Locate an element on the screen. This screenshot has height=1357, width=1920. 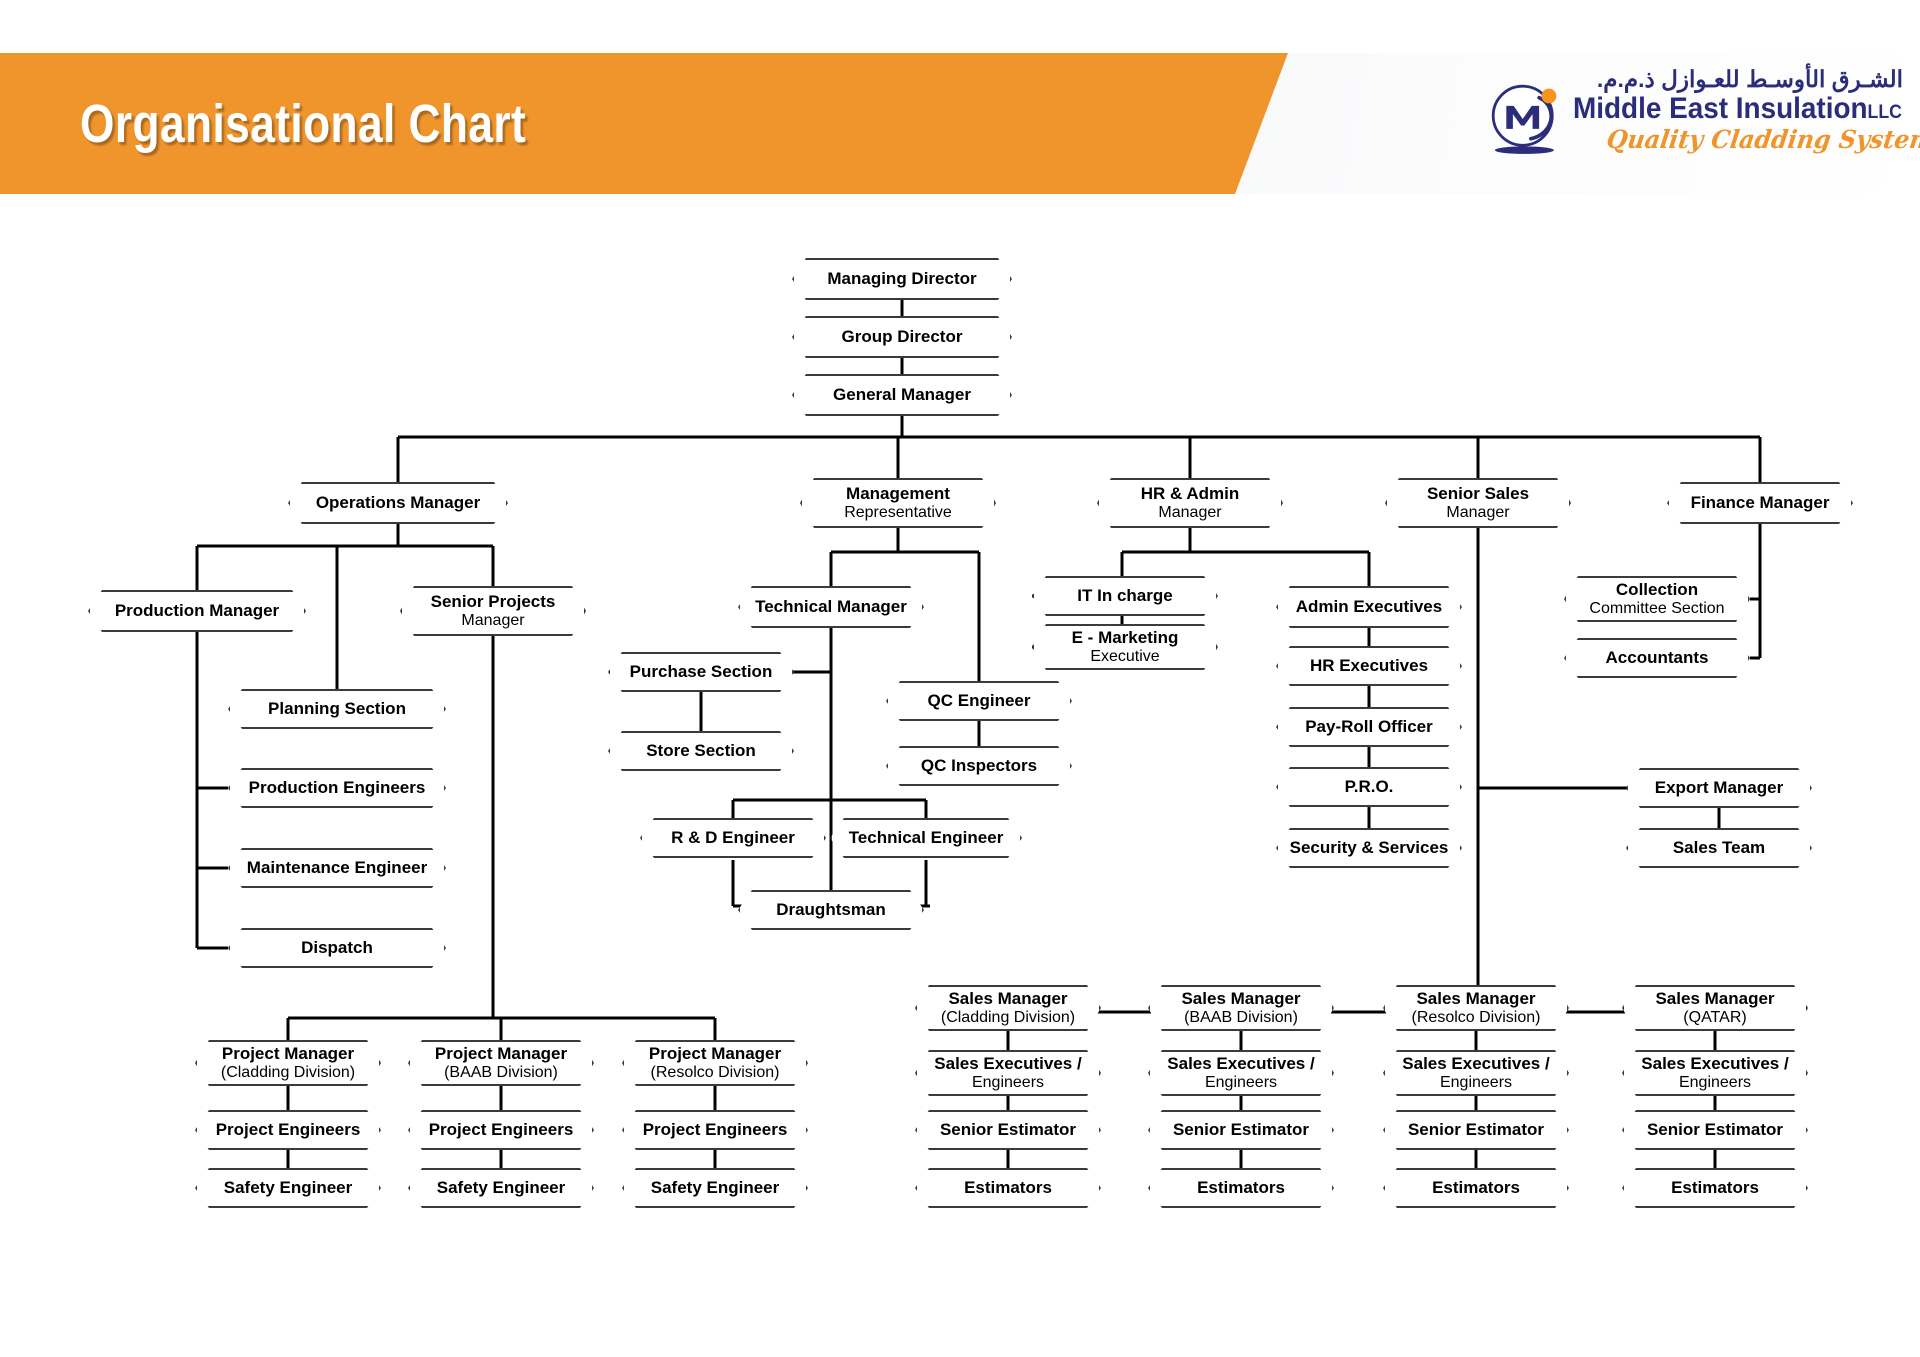
org-node-label: QC Inspectors is located at coordinates (979, 766).